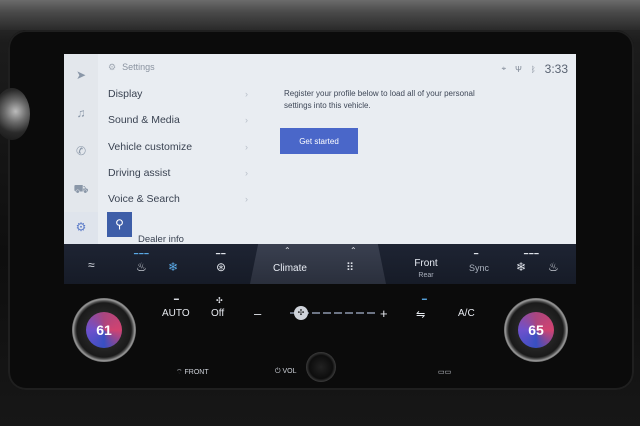  Describe the element at coordinates (518, 69) in the screenshot. I see `antenna-icon: Ψ` at that location.